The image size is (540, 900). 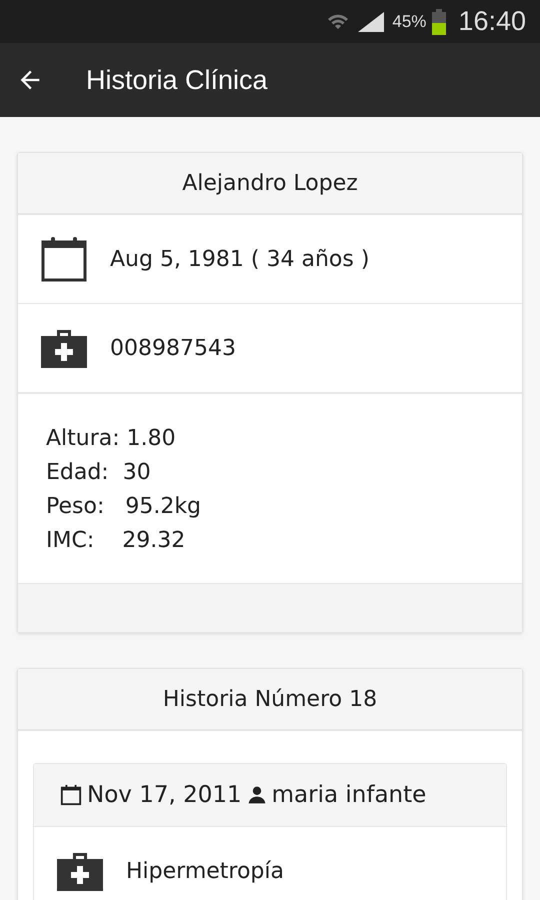 What do you see at coordinates (439, 21) in the screenshot?
I see `battery-icon` at bounding box center [439, 21].